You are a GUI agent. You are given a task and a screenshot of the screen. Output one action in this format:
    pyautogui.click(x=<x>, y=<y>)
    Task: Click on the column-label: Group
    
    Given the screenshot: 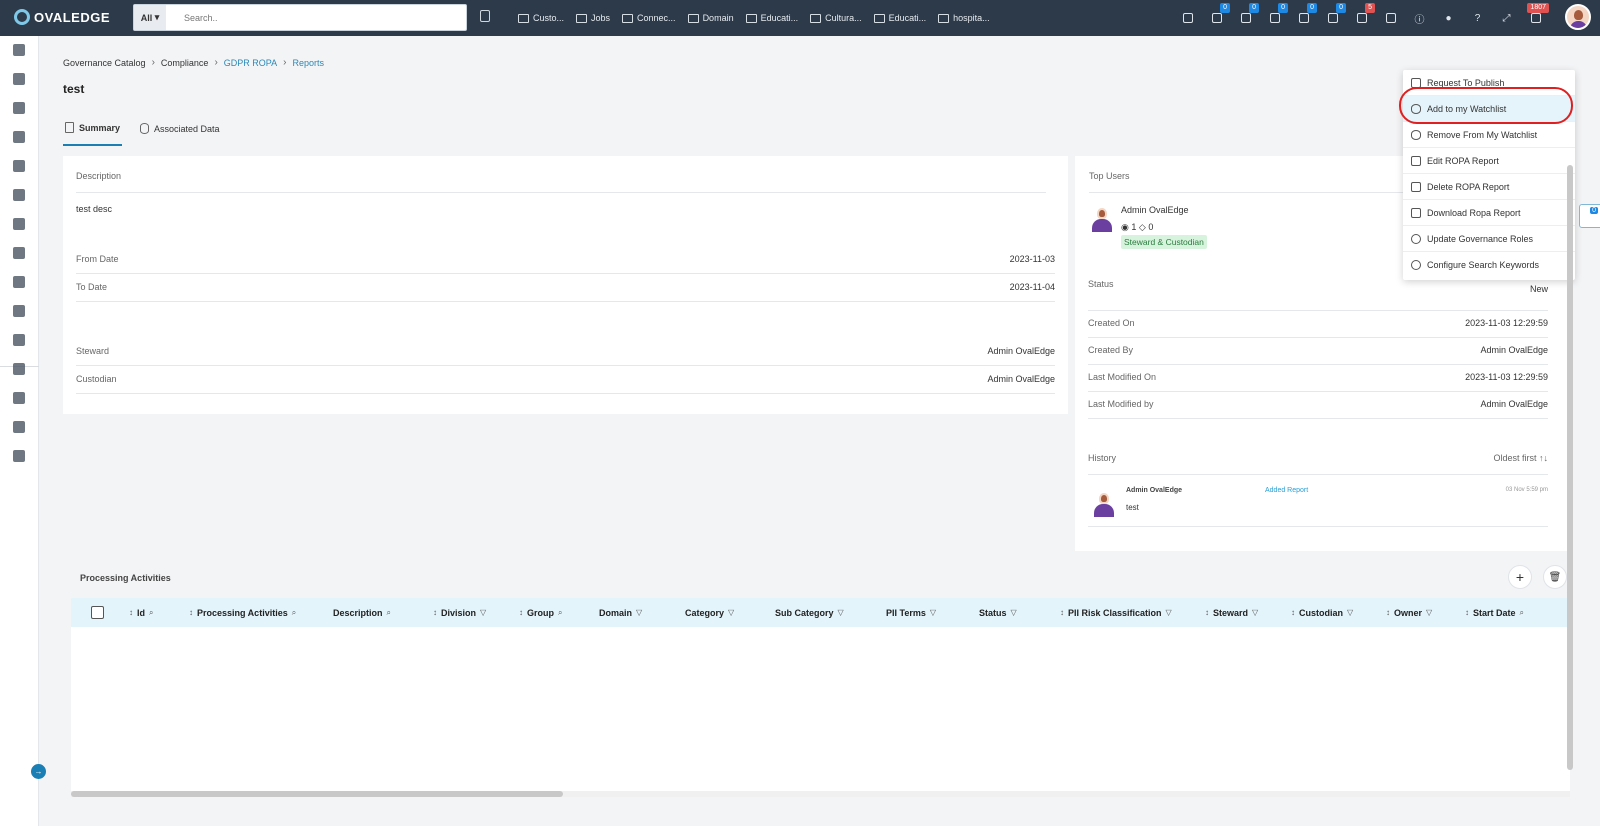 What is the action you would take?
    pyautogui.click(x=540, y=612)
    